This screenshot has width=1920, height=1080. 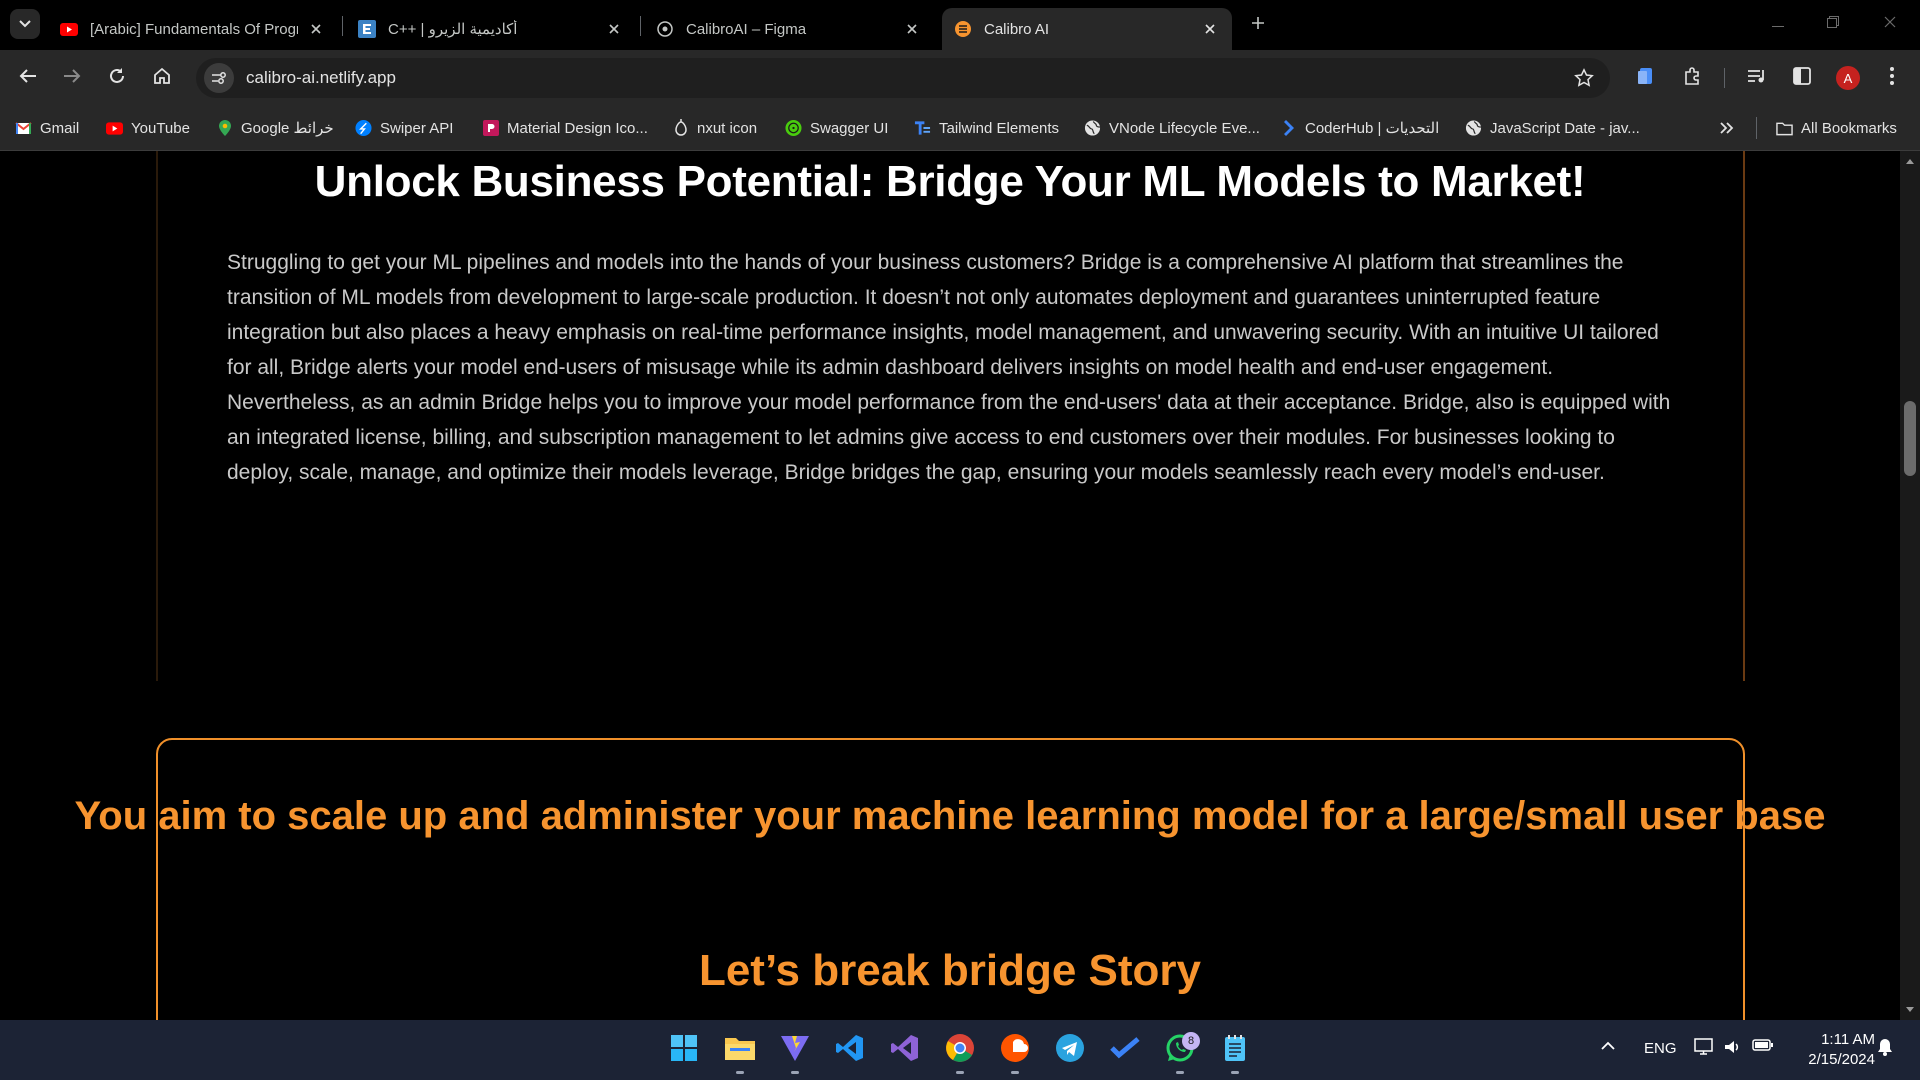 I want to click on tab-search-button, so click(x=25, y=24).